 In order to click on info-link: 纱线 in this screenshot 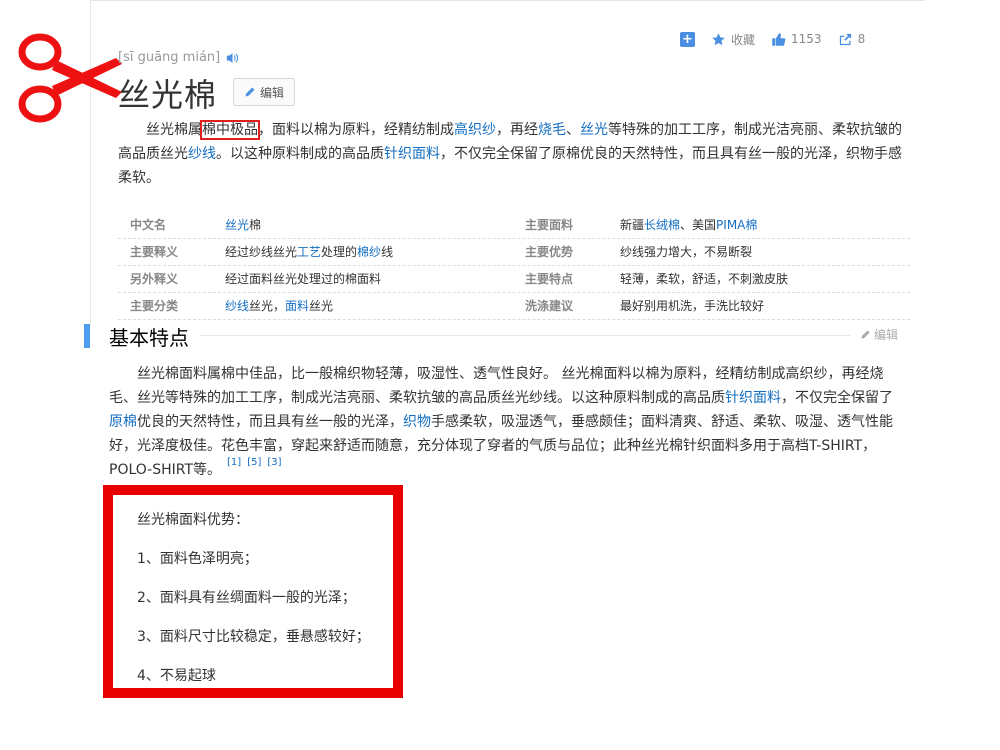, I will do `click(237, 306)`.